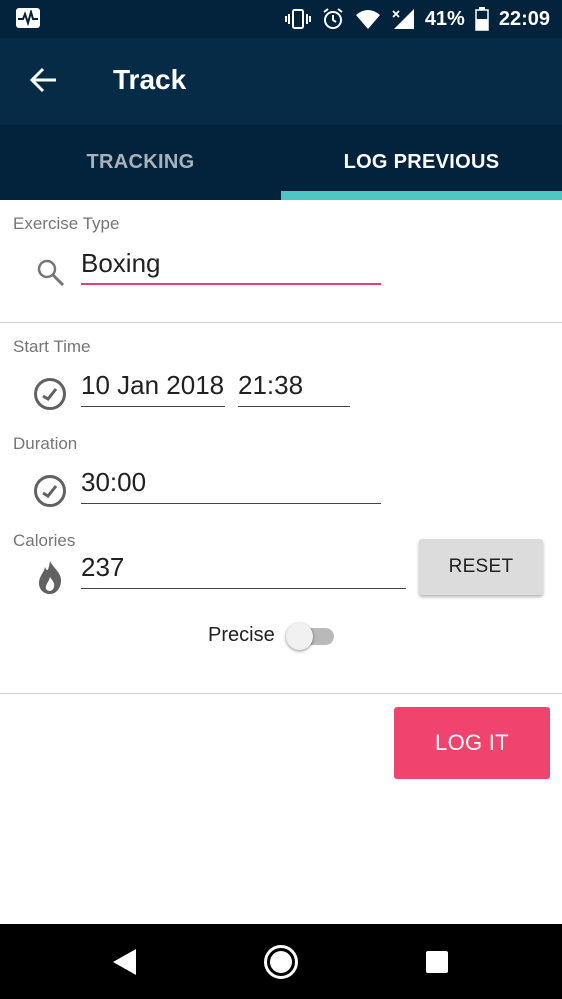 This screenshot has height=999, width=562. I want to click on status-bar: 41% 22:09, so click(281, 19).